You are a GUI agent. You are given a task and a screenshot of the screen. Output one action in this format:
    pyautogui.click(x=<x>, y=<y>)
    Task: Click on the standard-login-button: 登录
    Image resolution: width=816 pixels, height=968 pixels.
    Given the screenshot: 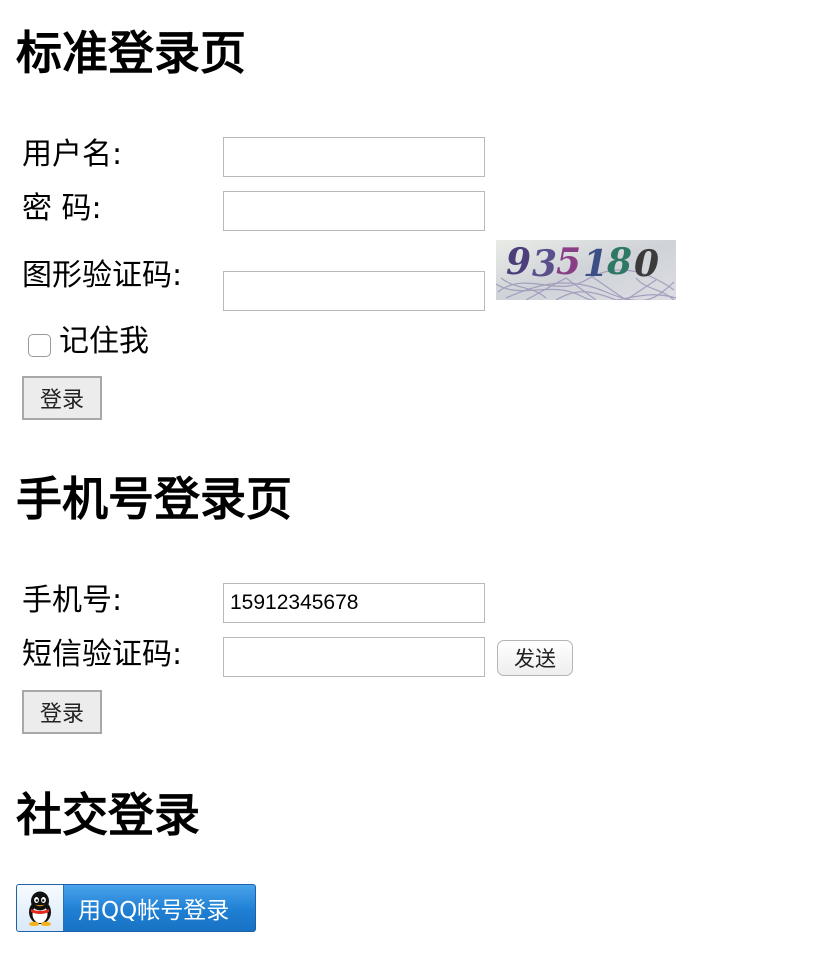 What is the action you would take?
    pyautogui.click(x=62, y=398)
    